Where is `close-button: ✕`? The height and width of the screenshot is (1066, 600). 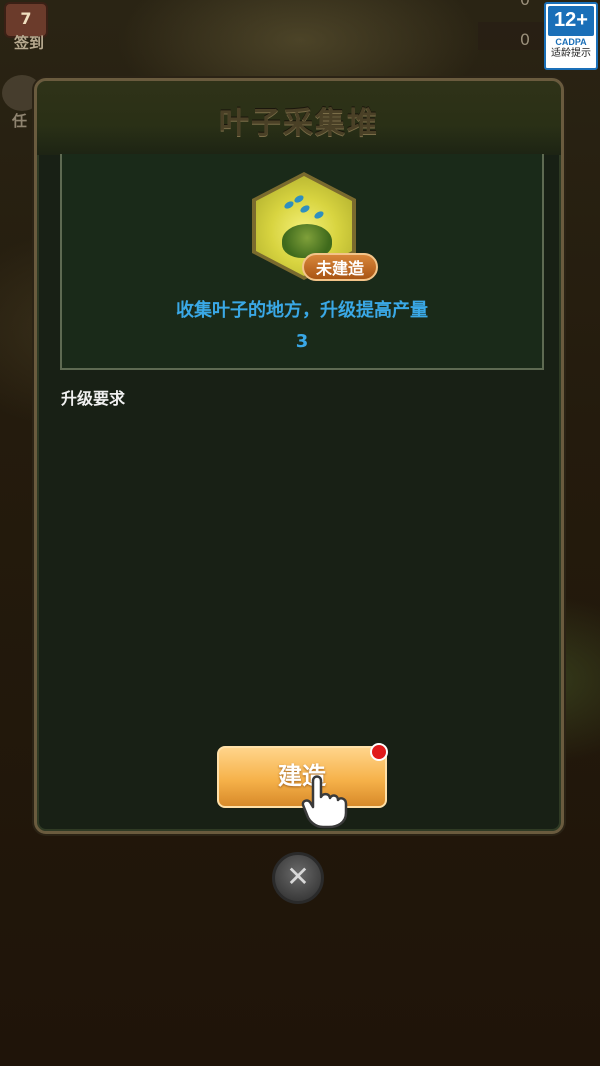 close-button: ✕ is located at coordinates (298, 878).